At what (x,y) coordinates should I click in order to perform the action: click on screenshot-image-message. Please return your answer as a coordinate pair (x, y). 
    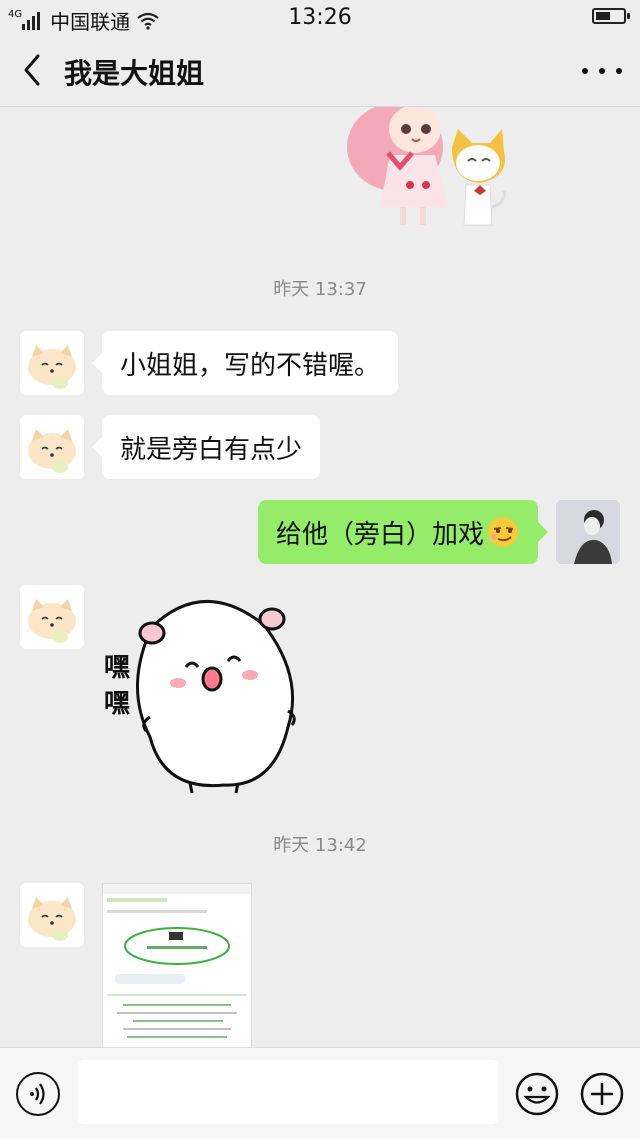
    Looking at the image, I should click on (177, 965).